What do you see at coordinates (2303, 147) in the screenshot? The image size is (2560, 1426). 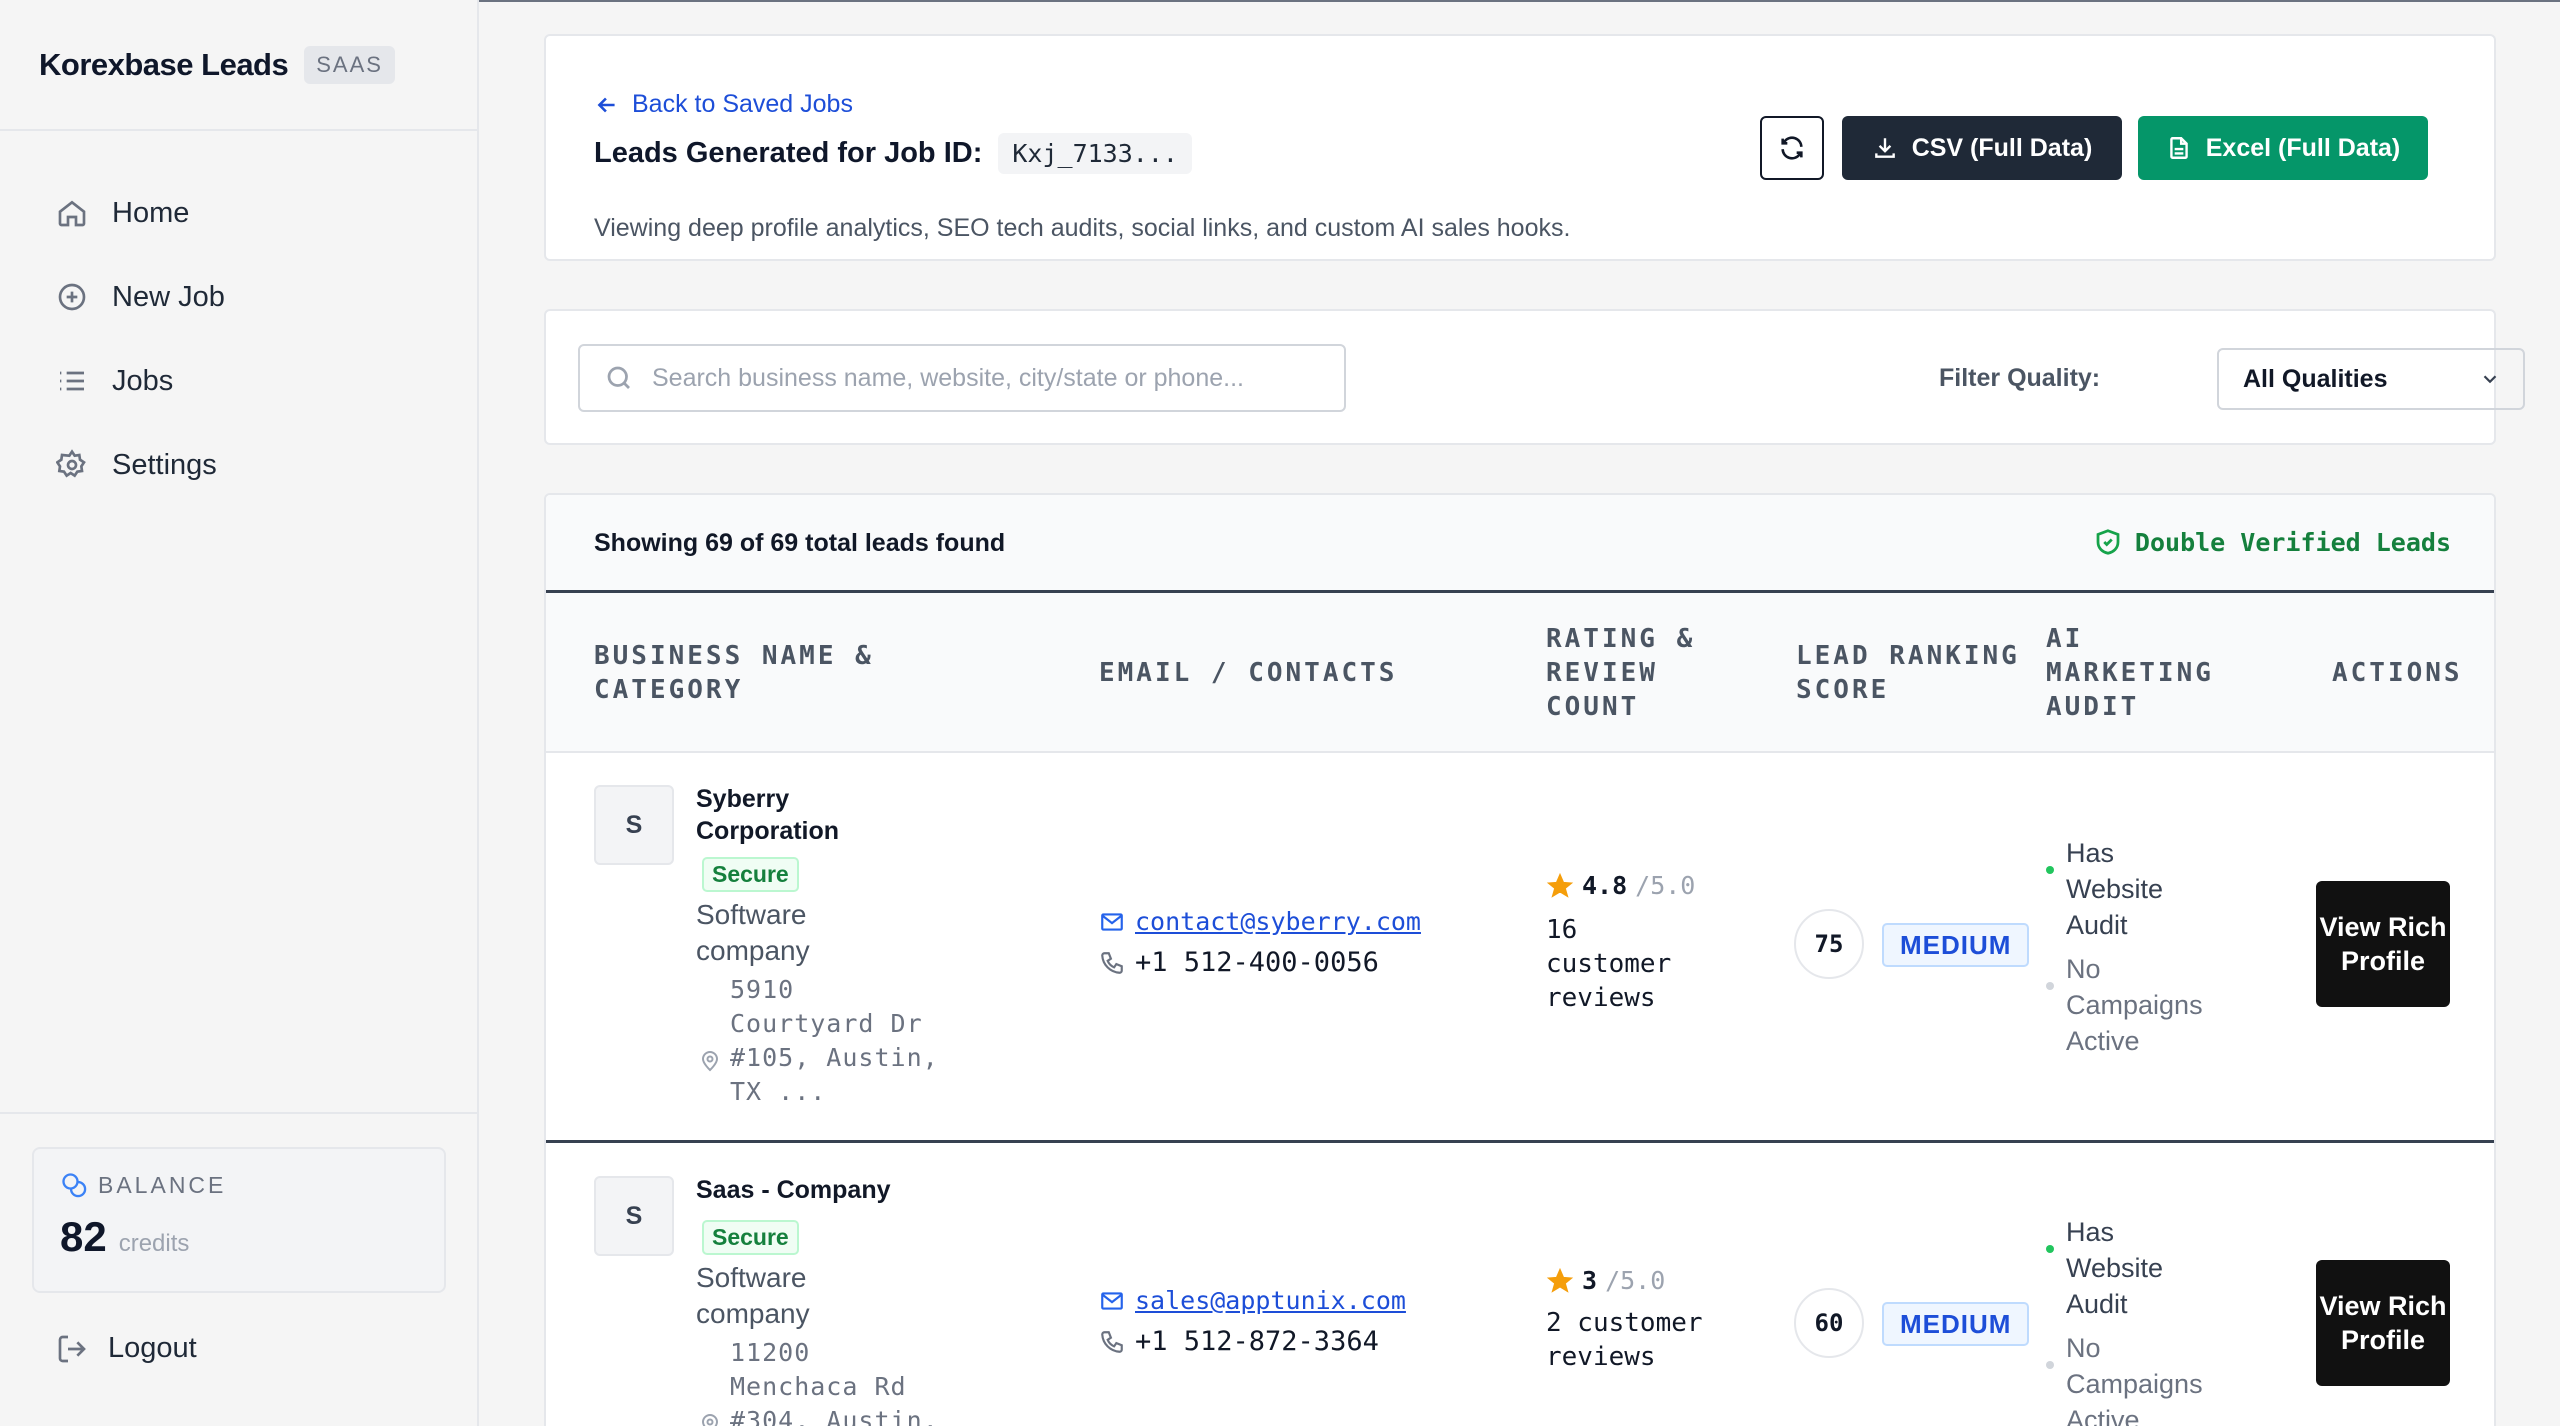 I see `excel-export-label: Excel (Full Data)` at bounding box center [2303, 147].